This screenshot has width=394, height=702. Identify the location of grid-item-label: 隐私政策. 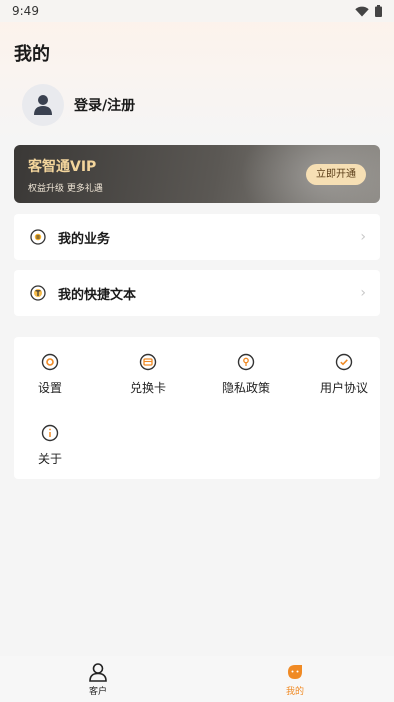
(245, 388).